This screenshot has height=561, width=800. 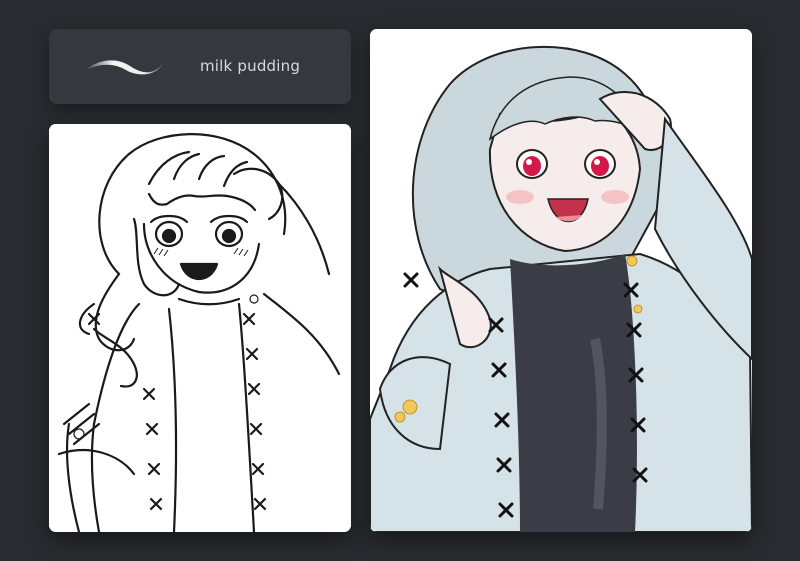 What do you see at coordinates (125, 67) in the screenshot?
I see `brush-stroke-icon` at bounding box center [125, 67].